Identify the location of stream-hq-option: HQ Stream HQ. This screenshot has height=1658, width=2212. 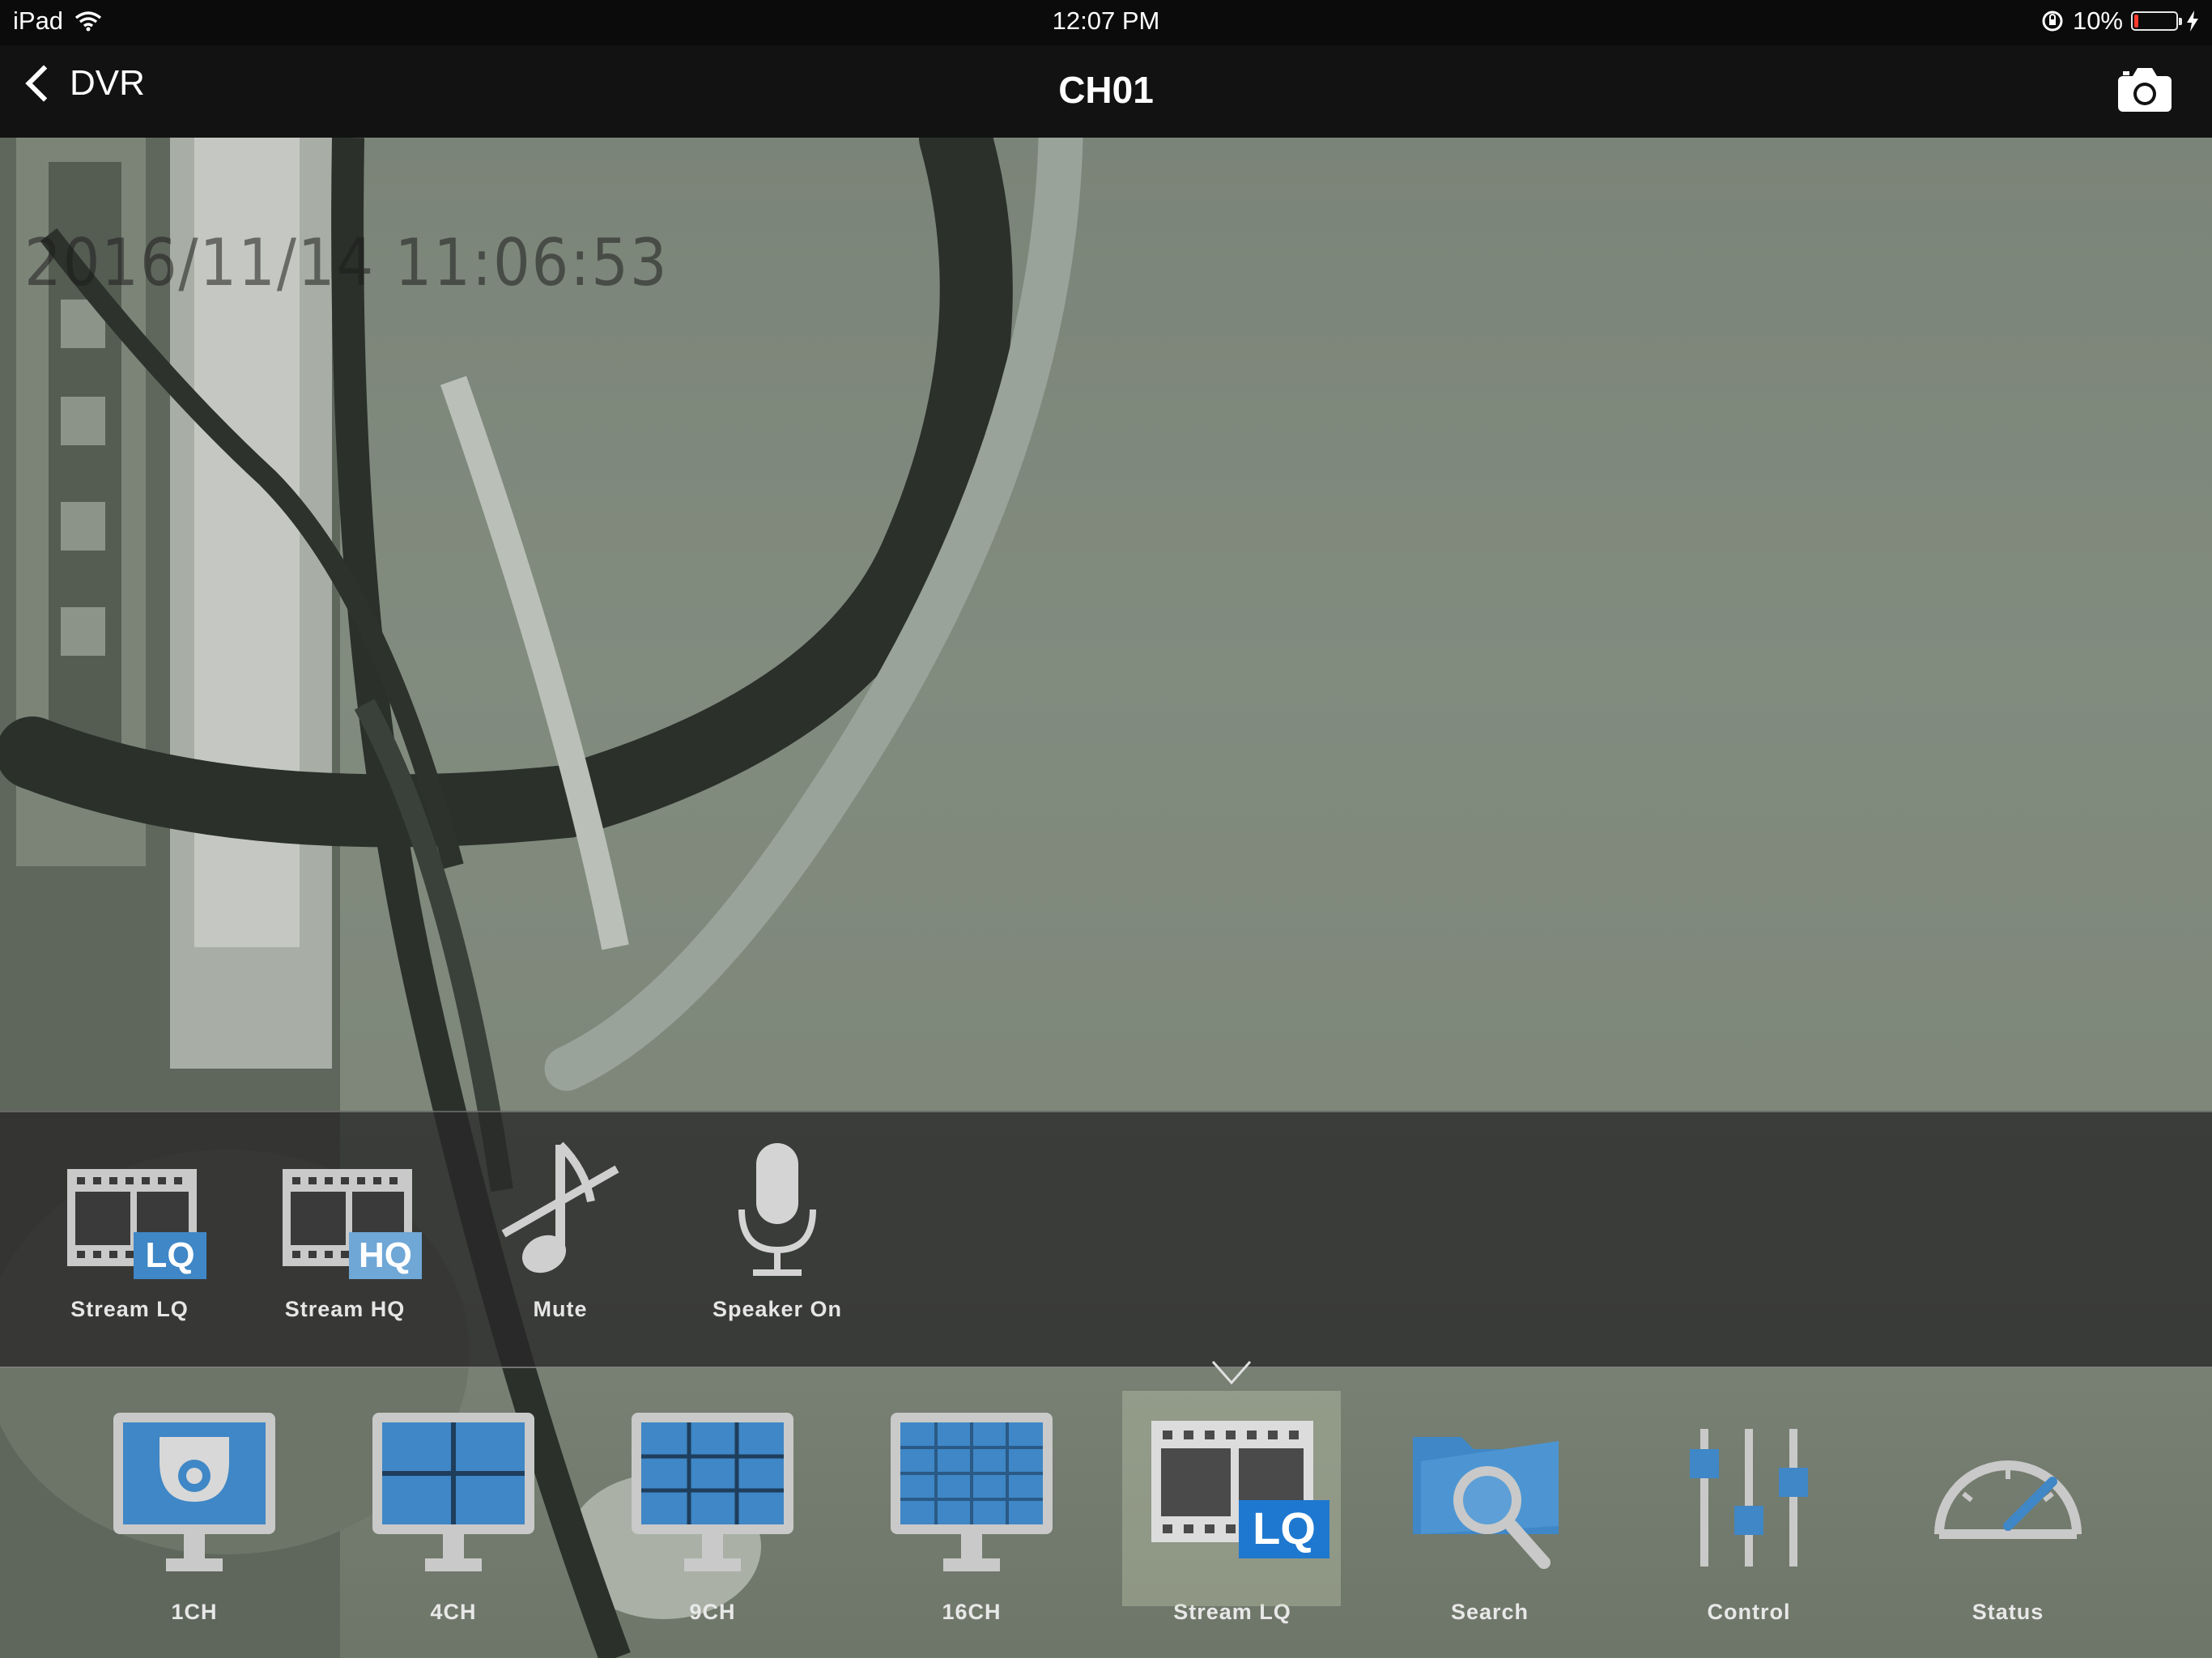
(345, 1233).